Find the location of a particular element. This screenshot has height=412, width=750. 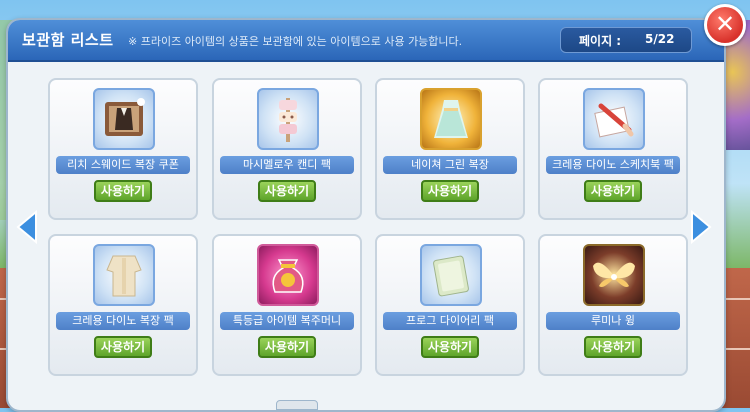

page-indicator: 페이지 : 5/22 is located at coordinates (626, 40).